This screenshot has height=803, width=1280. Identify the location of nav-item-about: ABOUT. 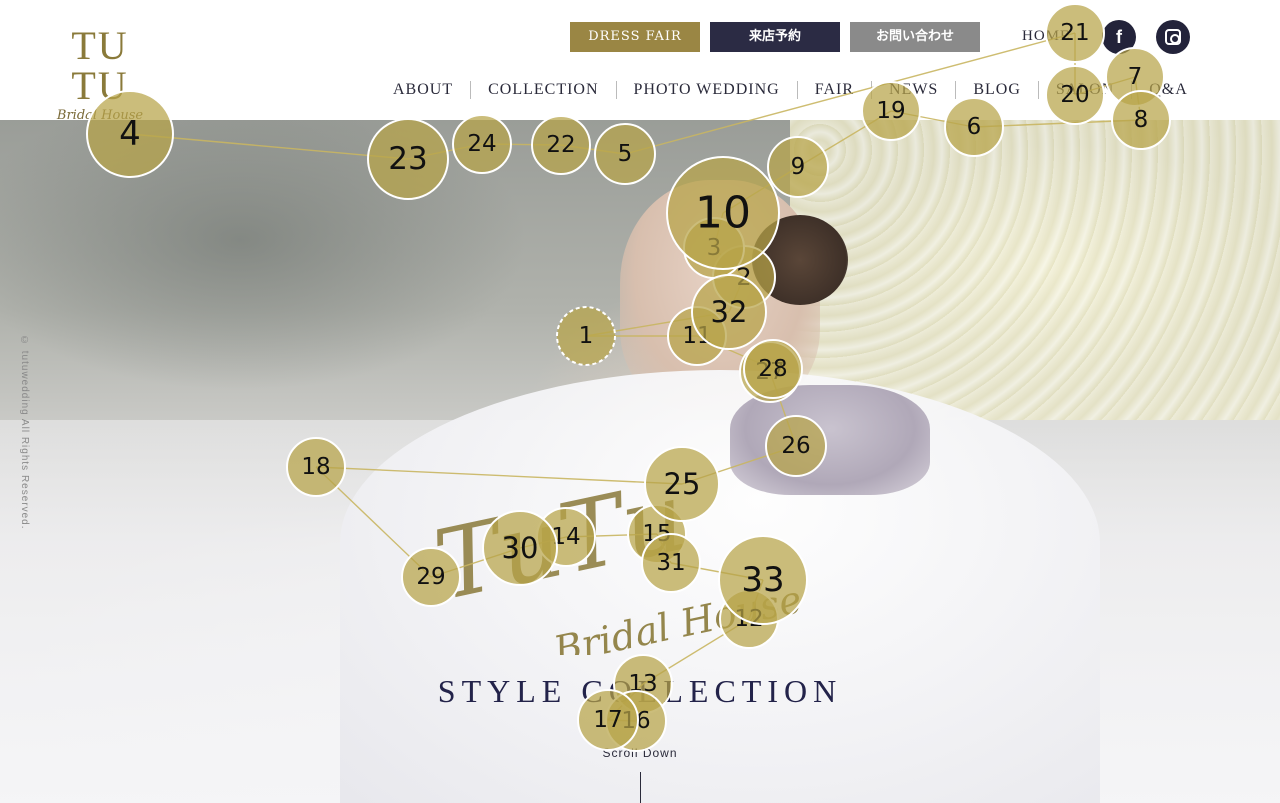
(425, 90).